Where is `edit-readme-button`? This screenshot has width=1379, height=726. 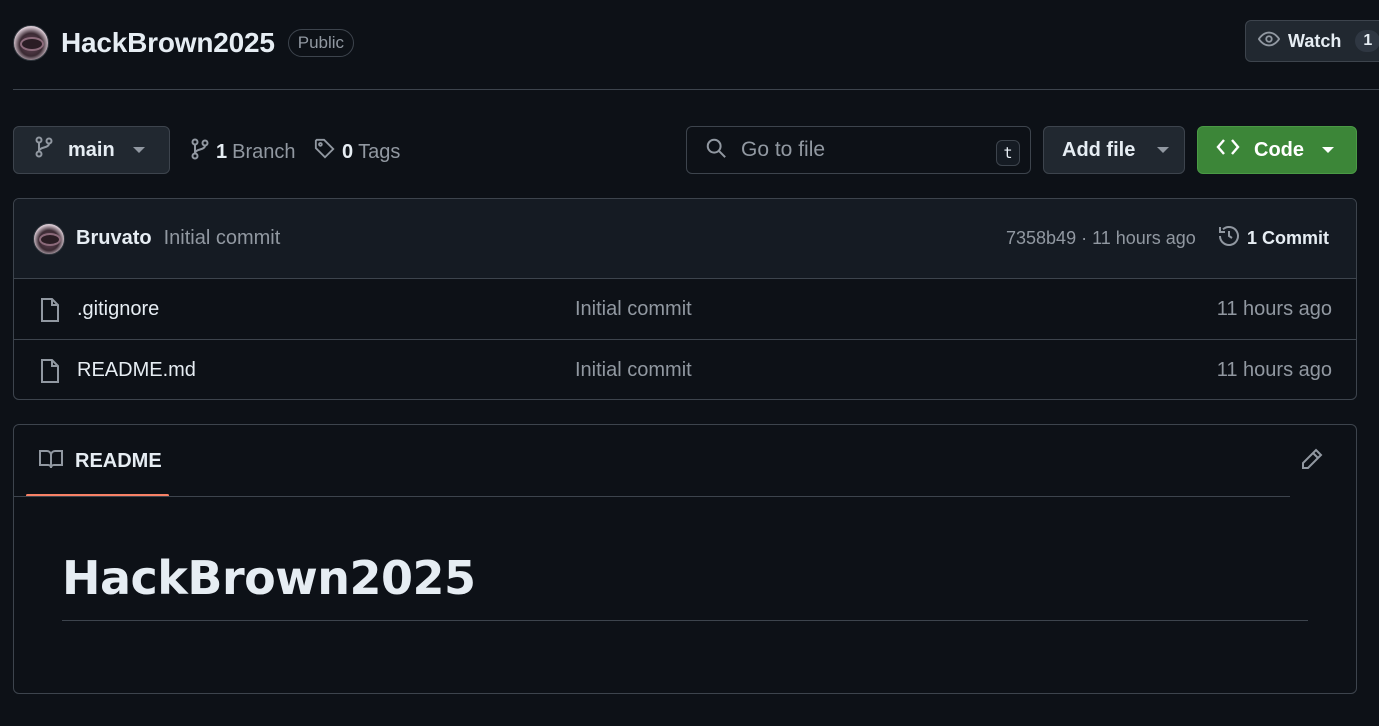
edit-readme-button is located at coordinates (1312, 461).